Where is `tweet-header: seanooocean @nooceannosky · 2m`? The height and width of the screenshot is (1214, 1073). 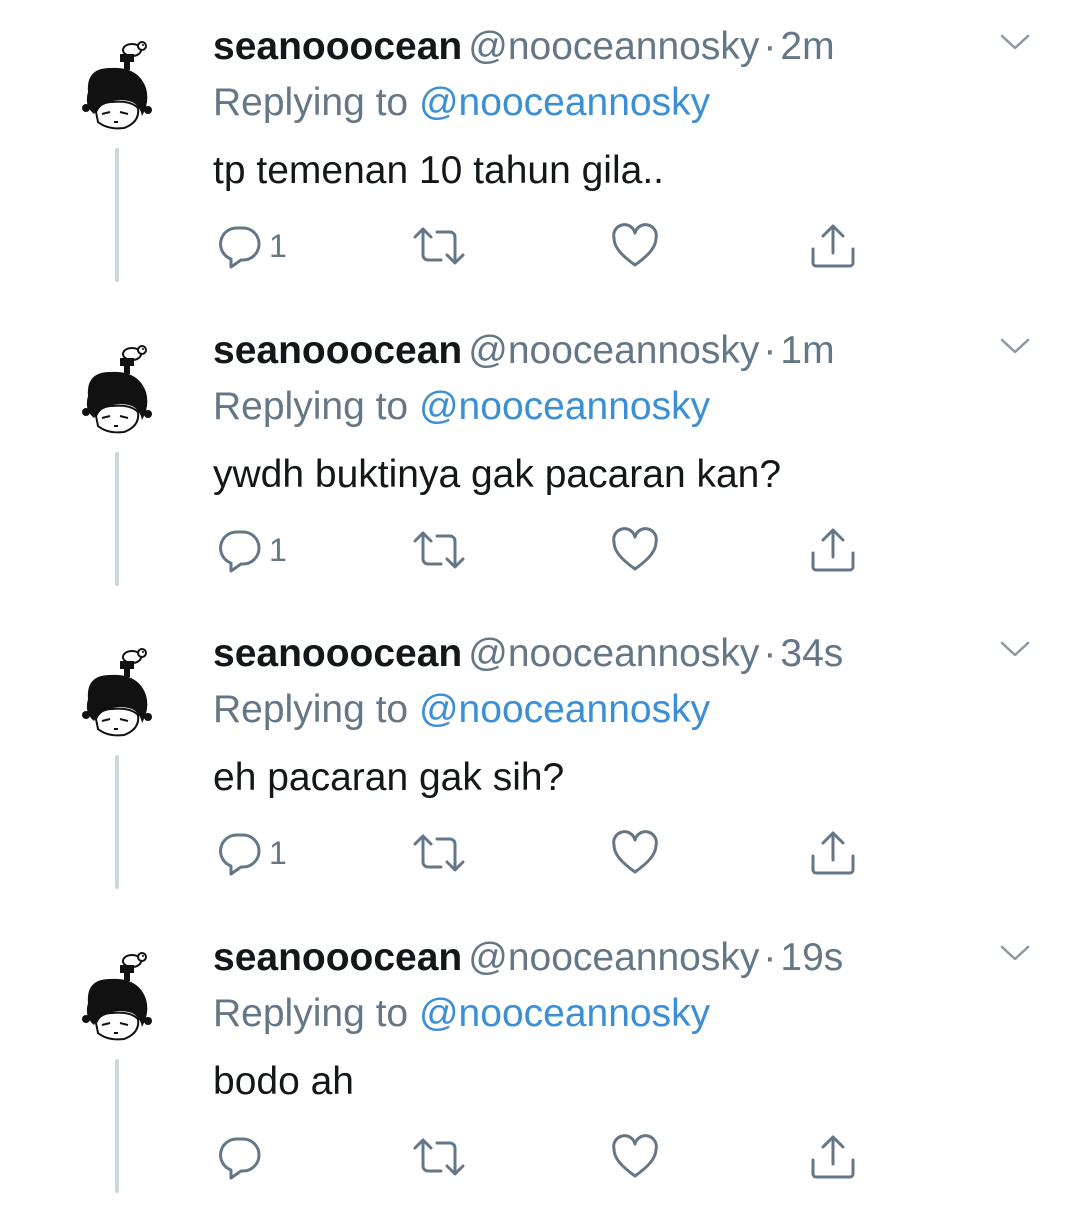
tweet-header: seanooocean @nooceannosky · 2m is located at coordinates (524, 47).